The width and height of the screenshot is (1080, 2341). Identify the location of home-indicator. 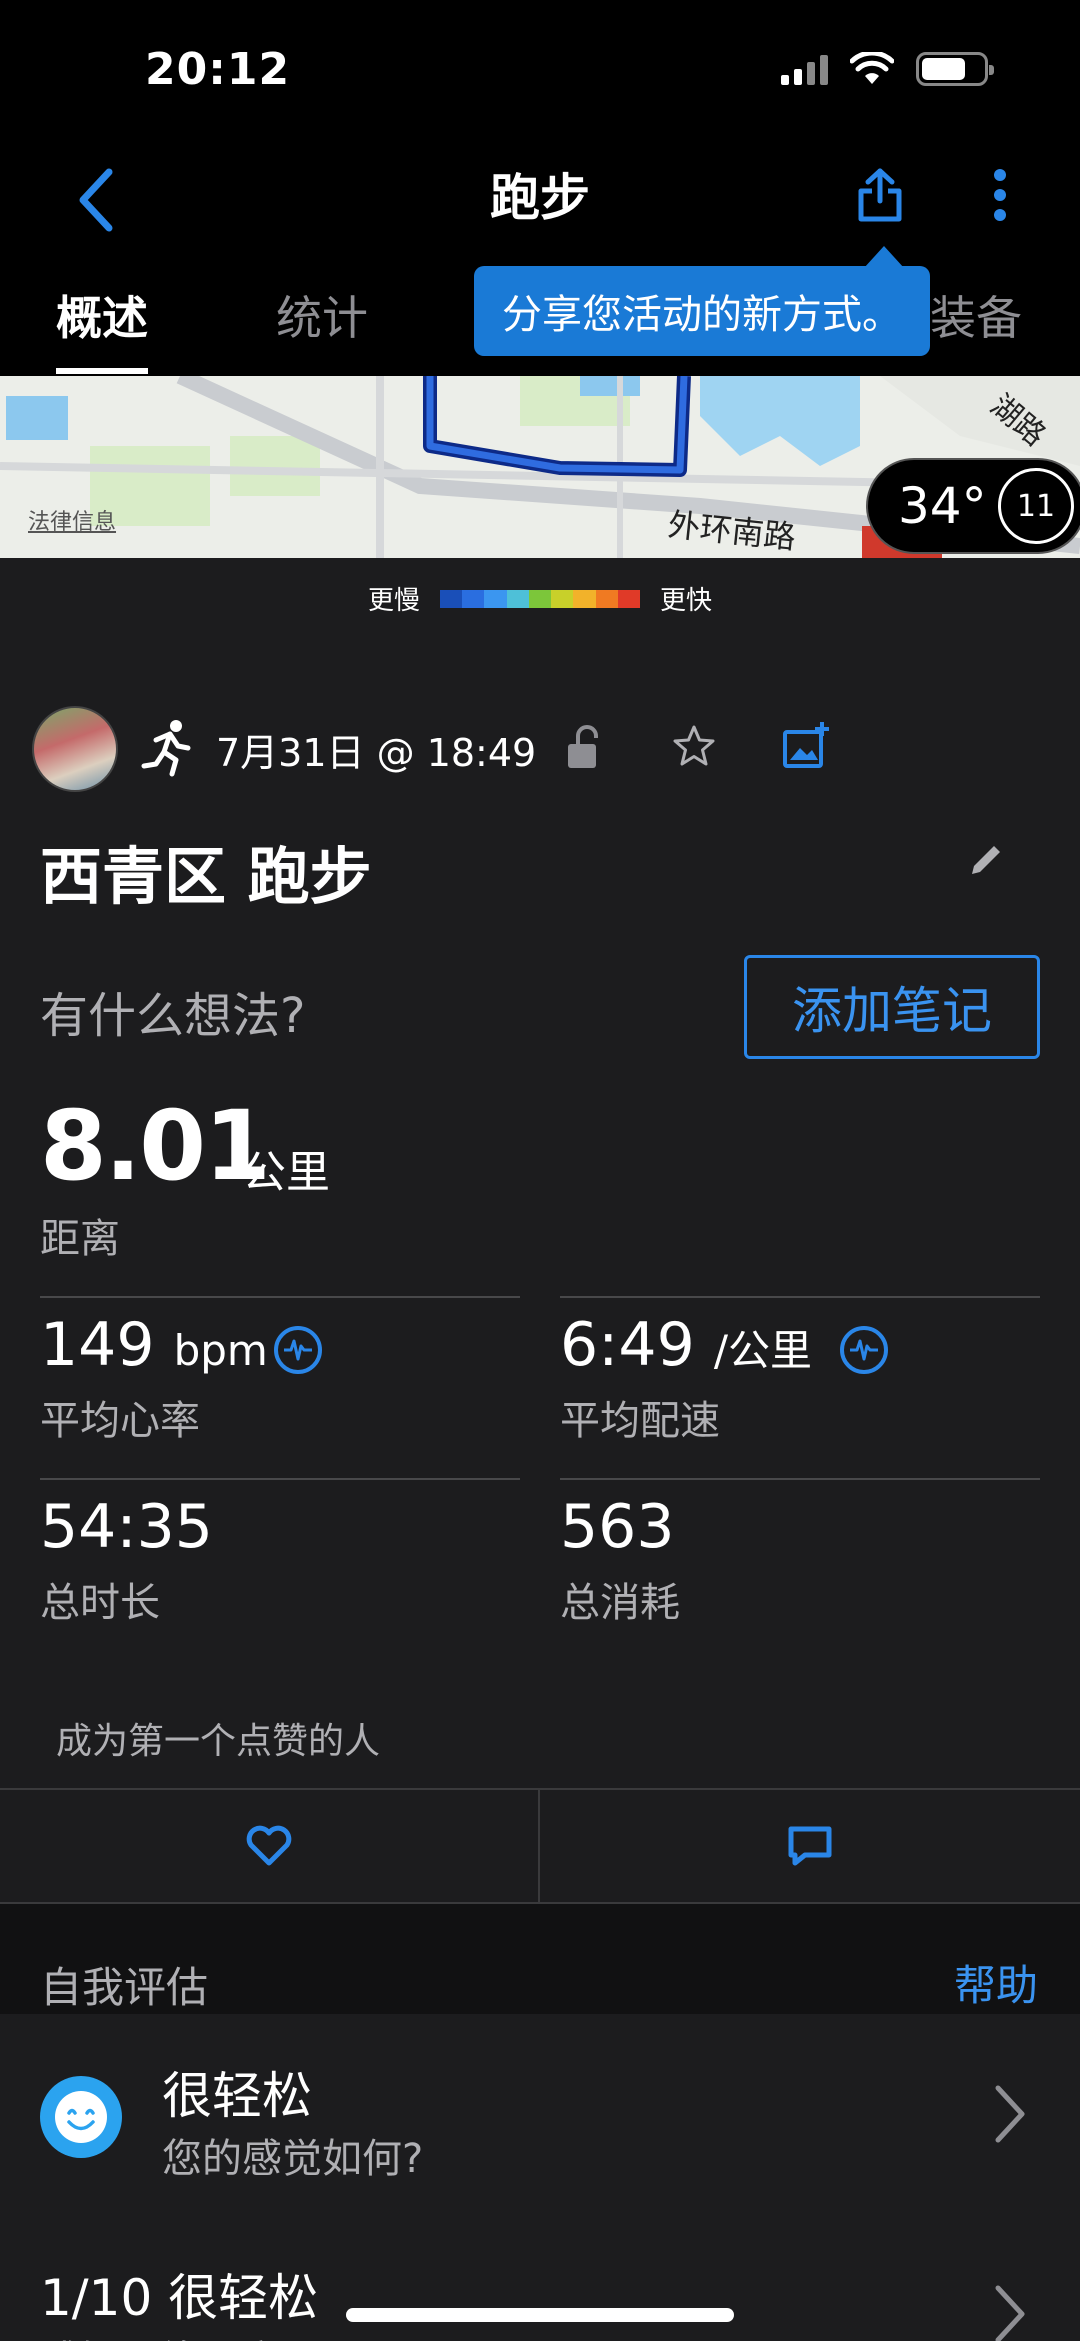
(540, 2315).